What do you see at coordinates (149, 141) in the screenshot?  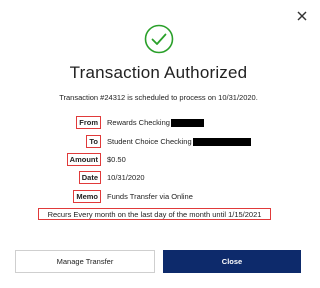 I see `to-account-name: Student Choice Checking` at bounding box center [149, 141].